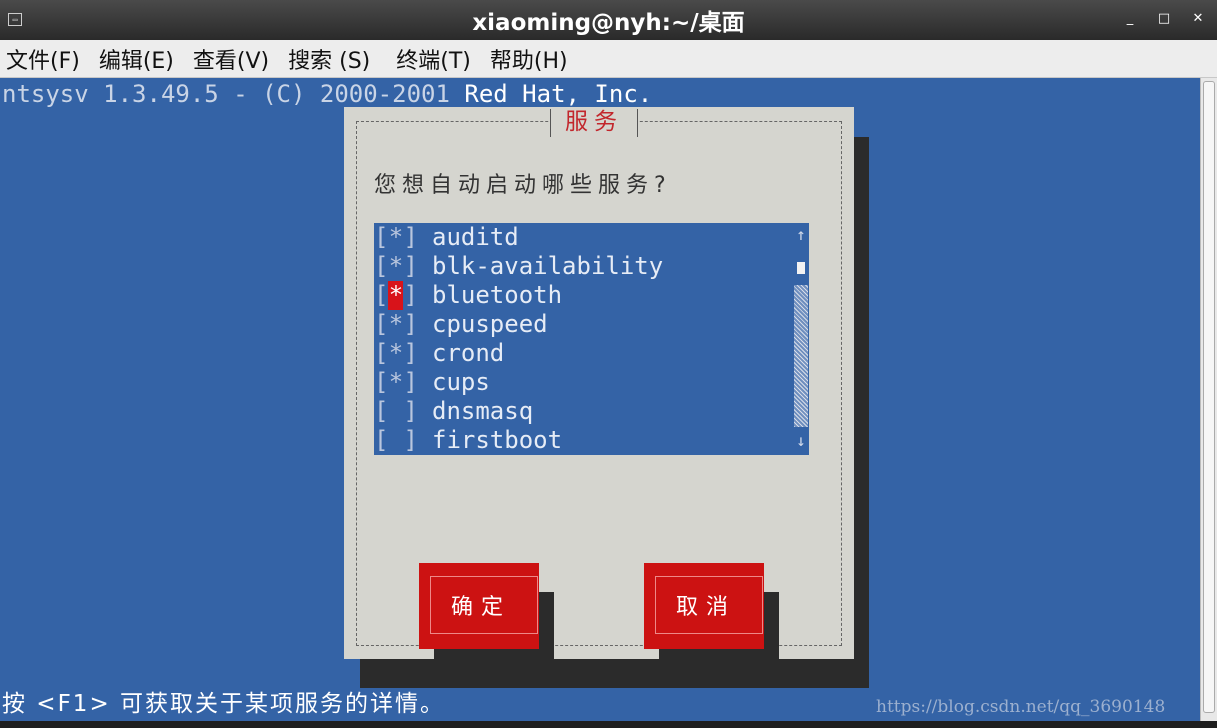 The height and width of the screenshot is (728, 1217). Describe the element at coordinates (136, 59) in the screenshot. I see `menu-edit: 编辑(E)` at that location.